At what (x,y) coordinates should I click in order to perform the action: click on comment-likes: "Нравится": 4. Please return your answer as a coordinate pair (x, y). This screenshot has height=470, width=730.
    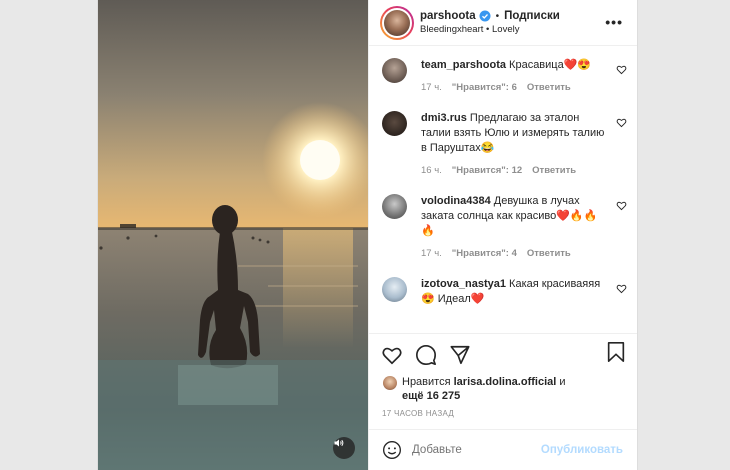
    Looking at the image, I should click on (484, 253).